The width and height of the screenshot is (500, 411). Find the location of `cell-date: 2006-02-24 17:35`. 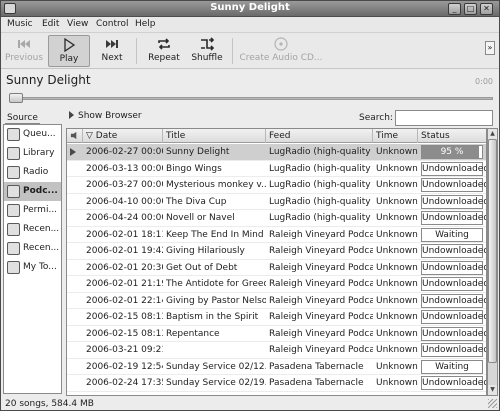

cell-date: 2006-02-24 17:35 is located at coordinates (124, 383).